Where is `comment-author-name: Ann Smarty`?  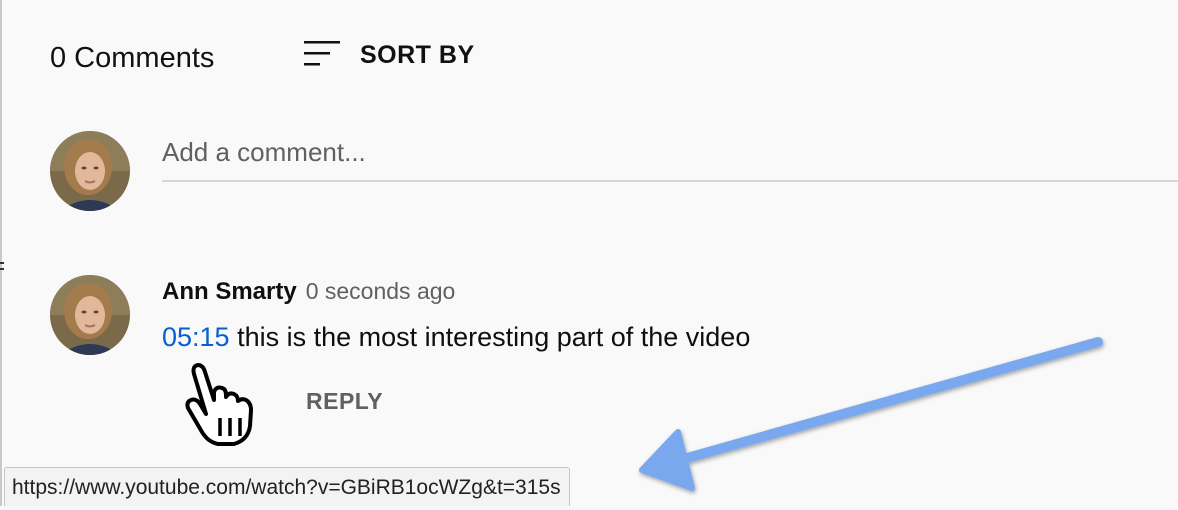 comment-author-name: Ann Smarty is located at coordinates (229, 292).